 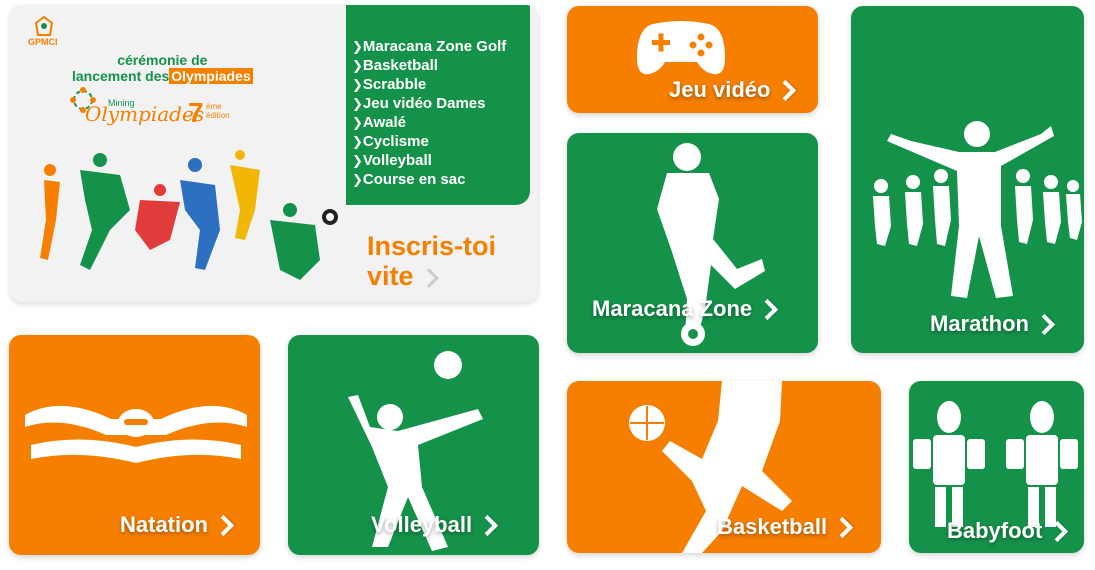 I want to click on runners-icon, so click(x=977, y=209).